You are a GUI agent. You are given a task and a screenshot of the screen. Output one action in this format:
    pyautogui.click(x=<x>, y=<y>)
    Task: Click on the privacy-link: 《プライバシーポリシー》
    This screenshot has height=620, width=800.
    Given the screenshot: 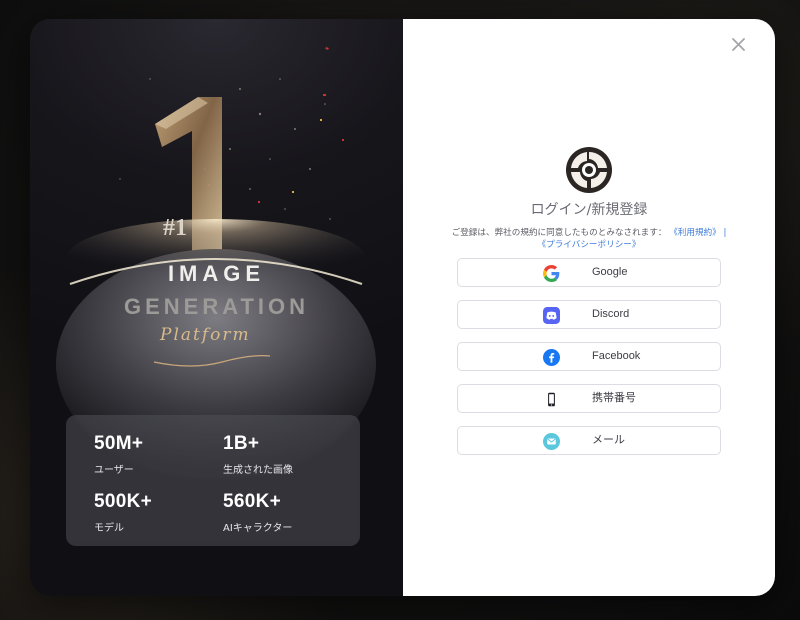 What is the action you would take?
    pyautogui.click(x=589, y=245)
    